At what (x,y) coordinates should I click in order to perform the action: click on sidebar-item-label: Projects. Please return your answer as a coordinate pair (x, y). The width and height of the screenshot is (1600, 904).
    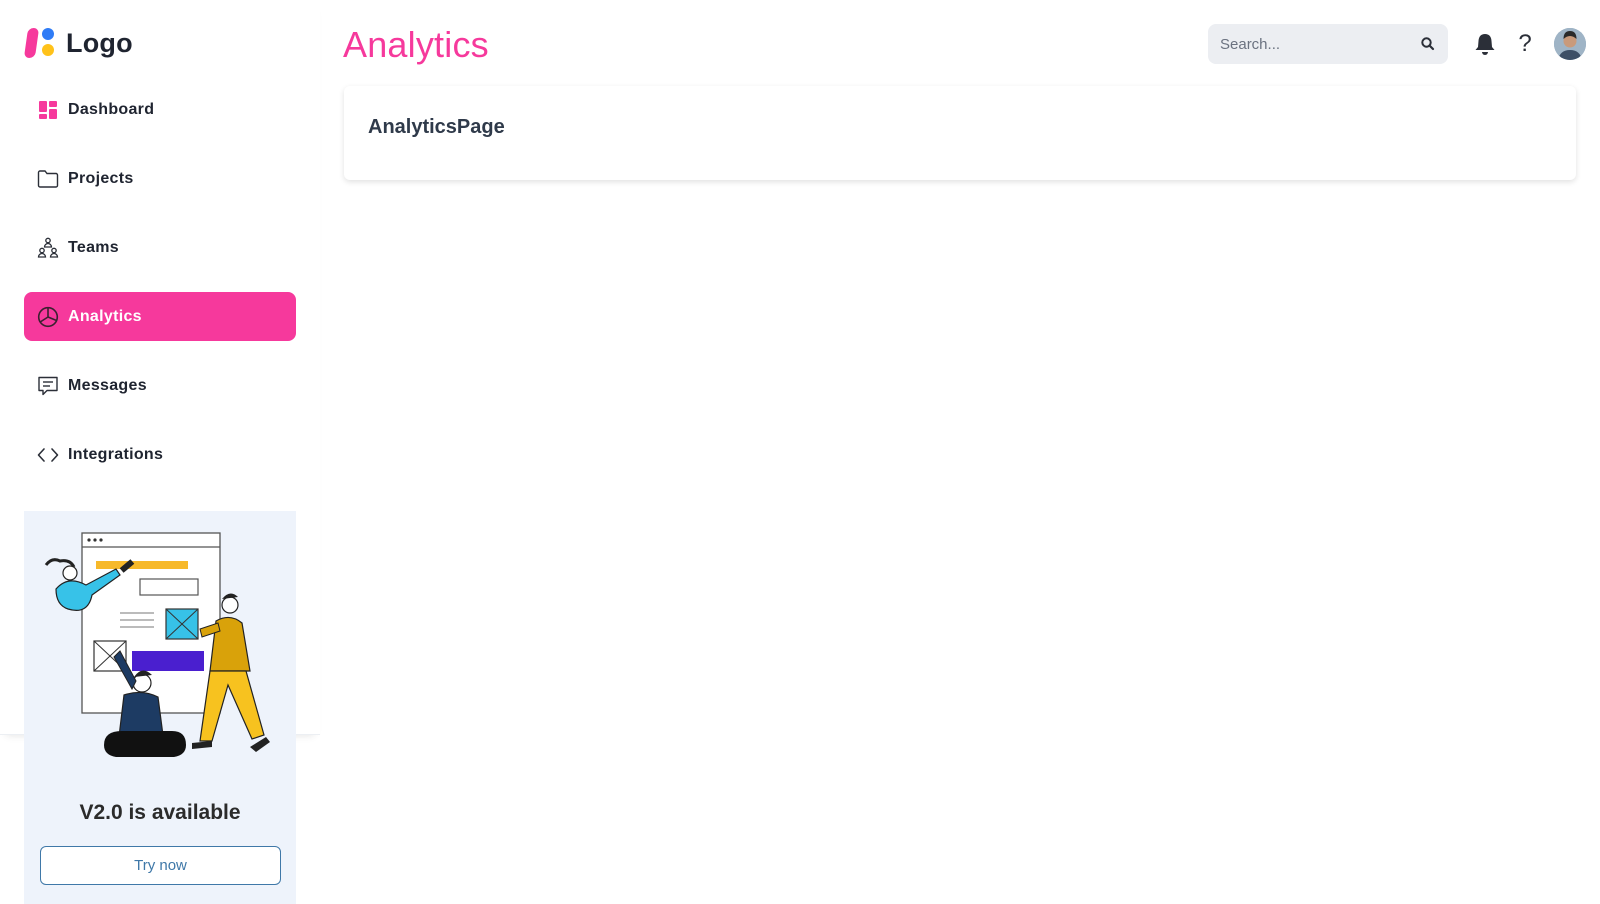
    Looking at the image, I should click on (101, 178).